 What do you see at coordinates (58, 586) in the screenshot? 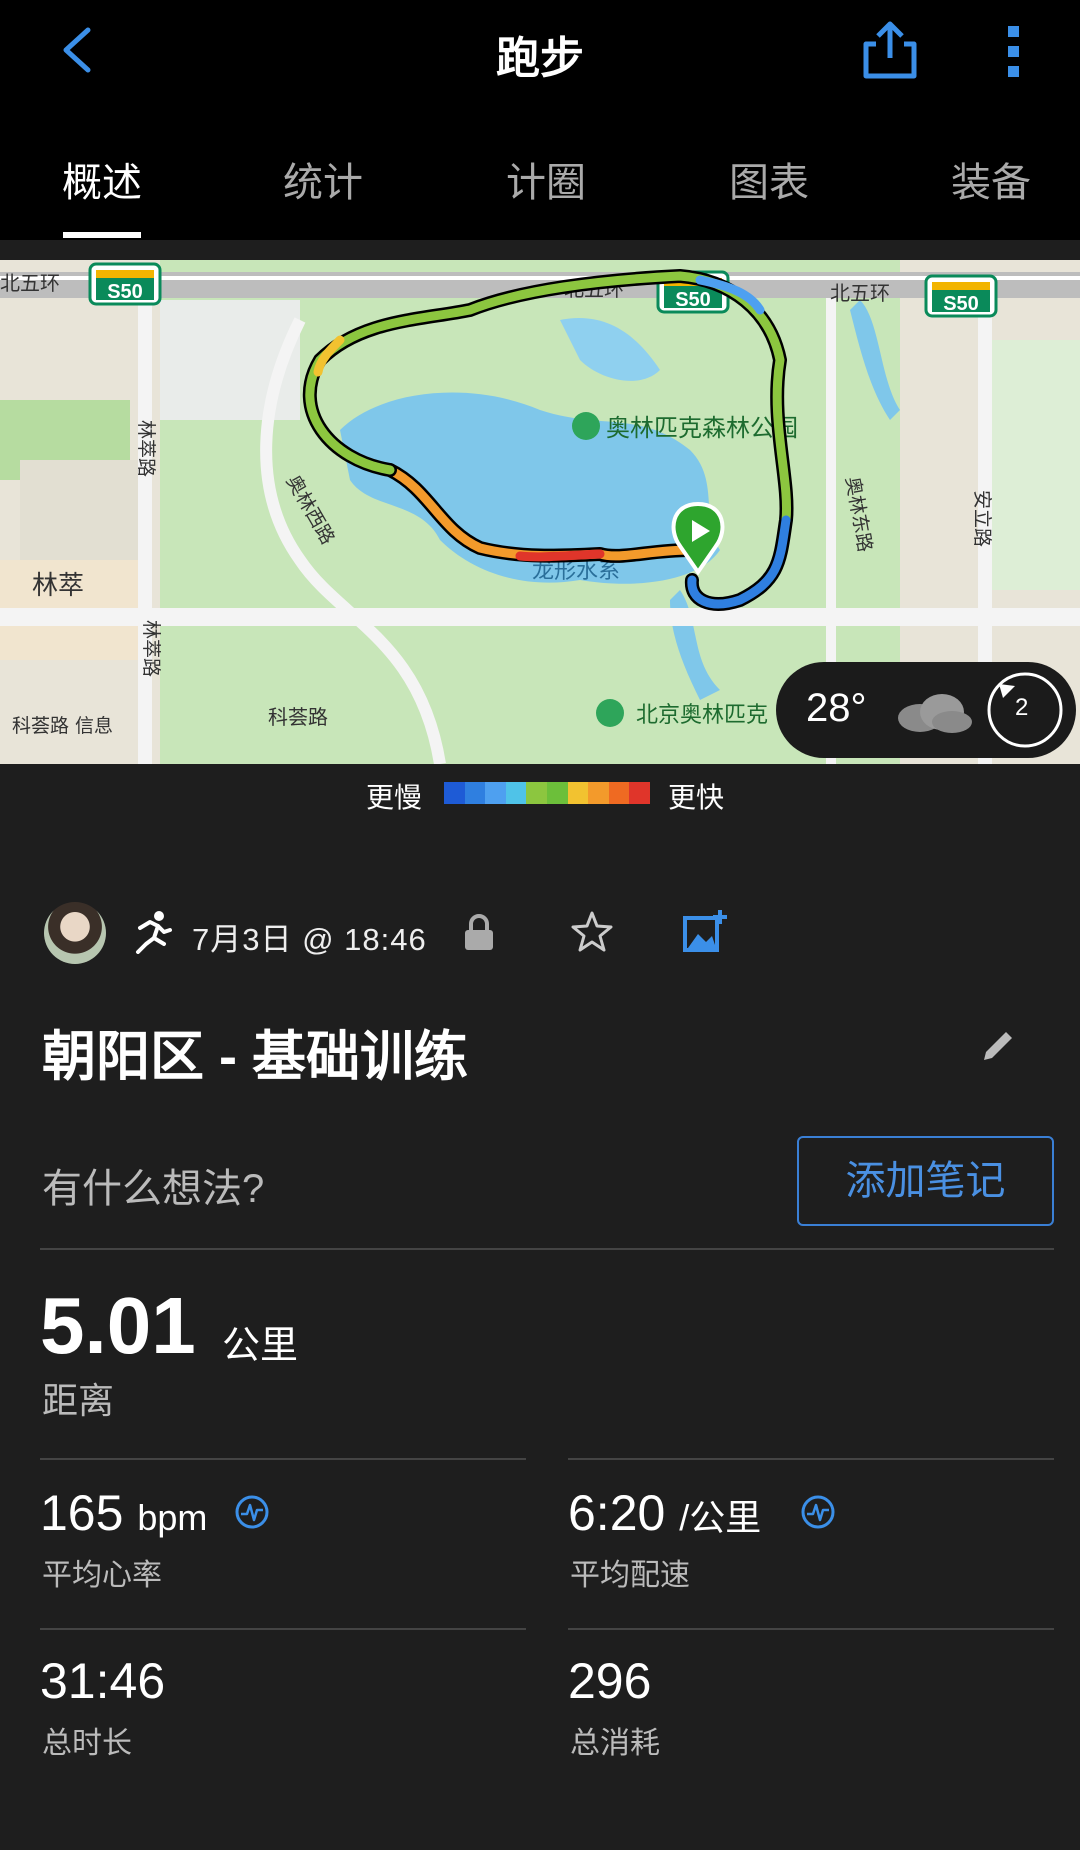
I see `map-label: 林萃` at bounding box center [58, 586].